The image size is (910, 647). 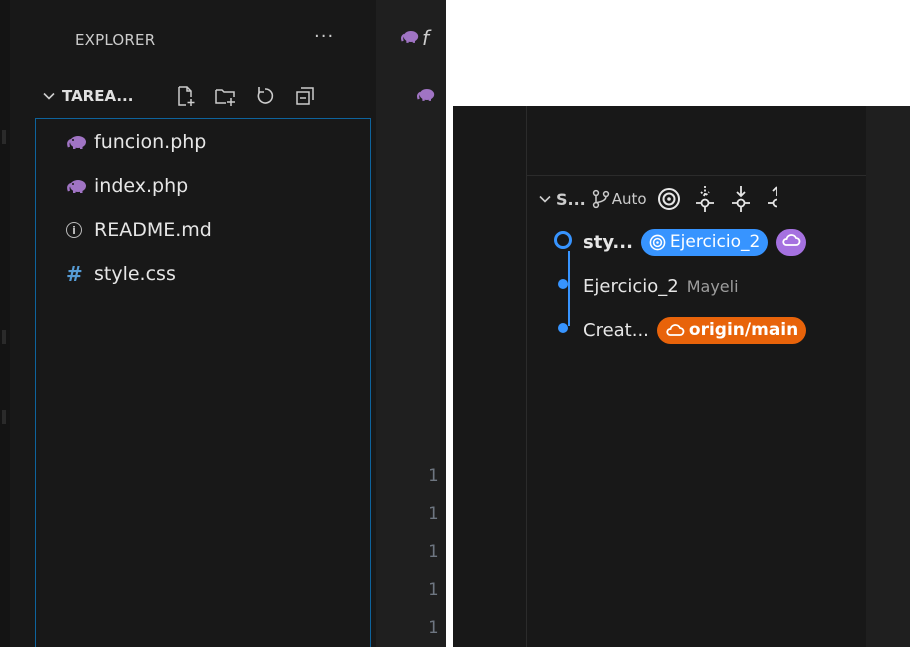 I want to click on line-numbers: 1 1 1 1 1, so click(x=433, y=556).